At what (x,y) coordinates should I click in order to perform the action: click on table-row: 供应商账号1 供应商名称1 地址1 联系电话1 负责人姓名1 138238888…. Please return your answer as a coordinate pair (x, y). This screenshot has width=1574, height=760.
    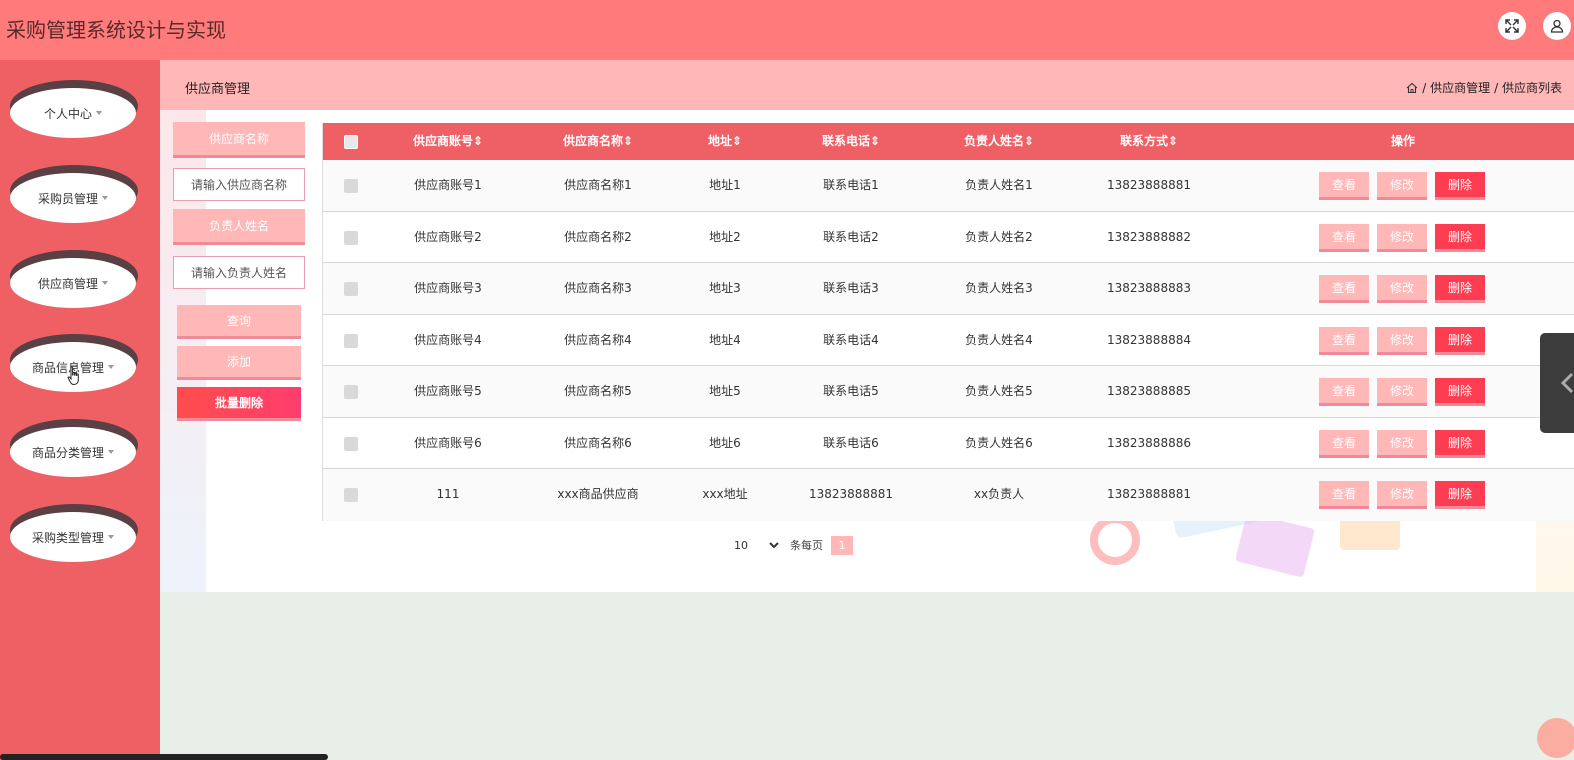
    Looking at the image, I should click on (948, 186).